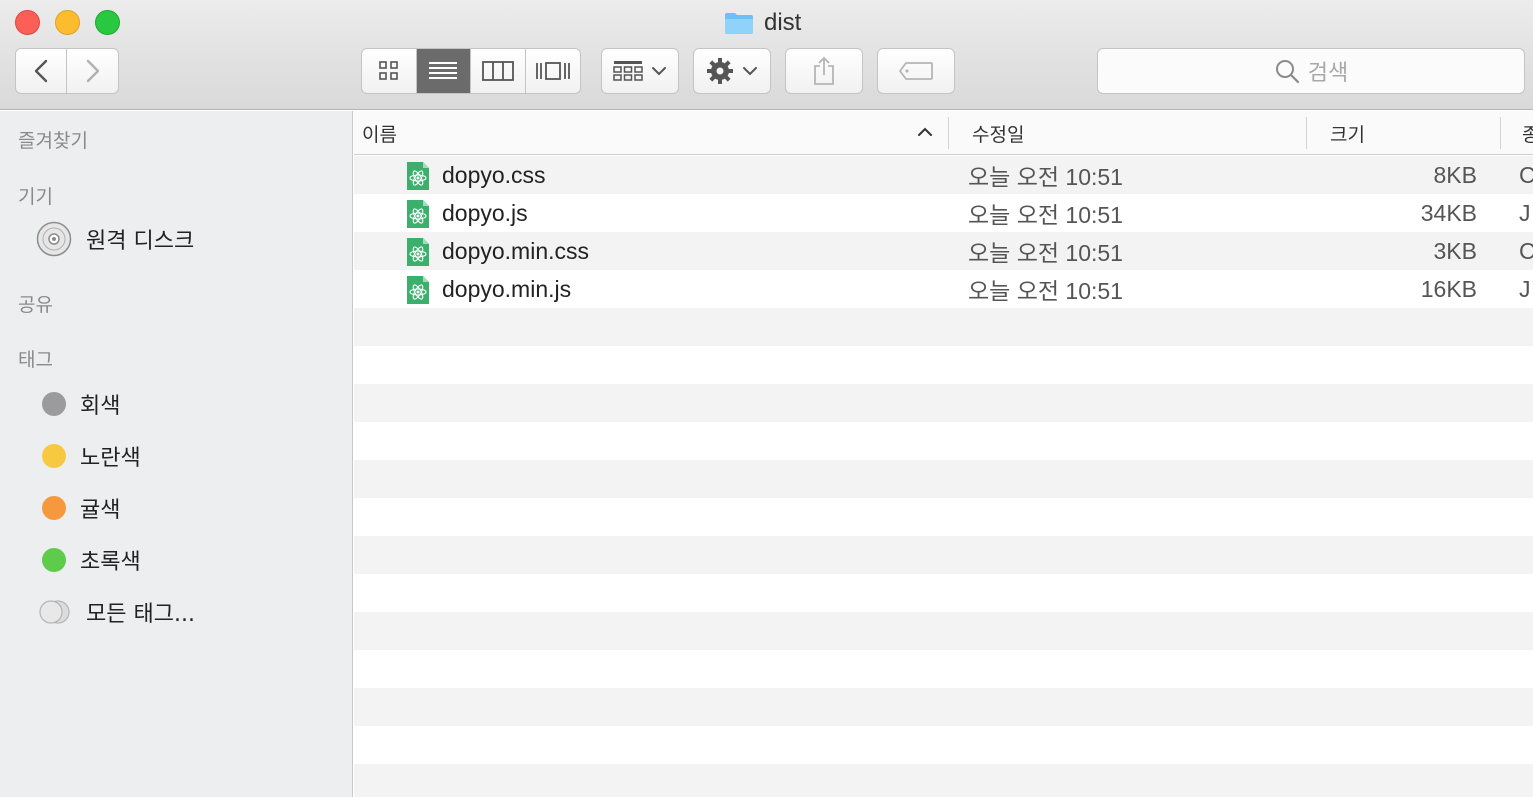 Image resolution: width=1533 pixels, height=797 pixels. What do you see at coordinates (100, 406) in the screenshot?
I see `sidebar-item-label: 회색` at bounding box center [100, 406].